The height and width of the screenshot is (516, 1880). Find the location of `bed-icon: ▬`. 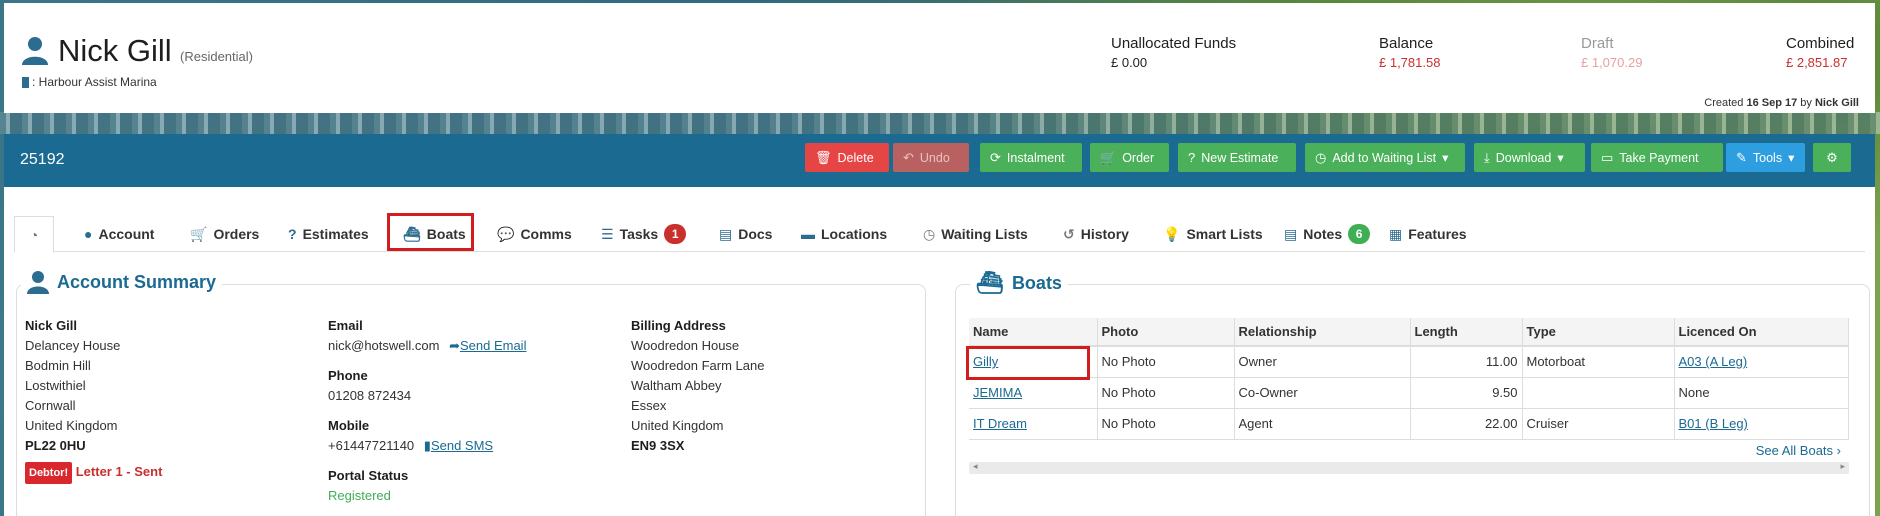

bed-icon: ▬ is located at coordinates (808, 234).